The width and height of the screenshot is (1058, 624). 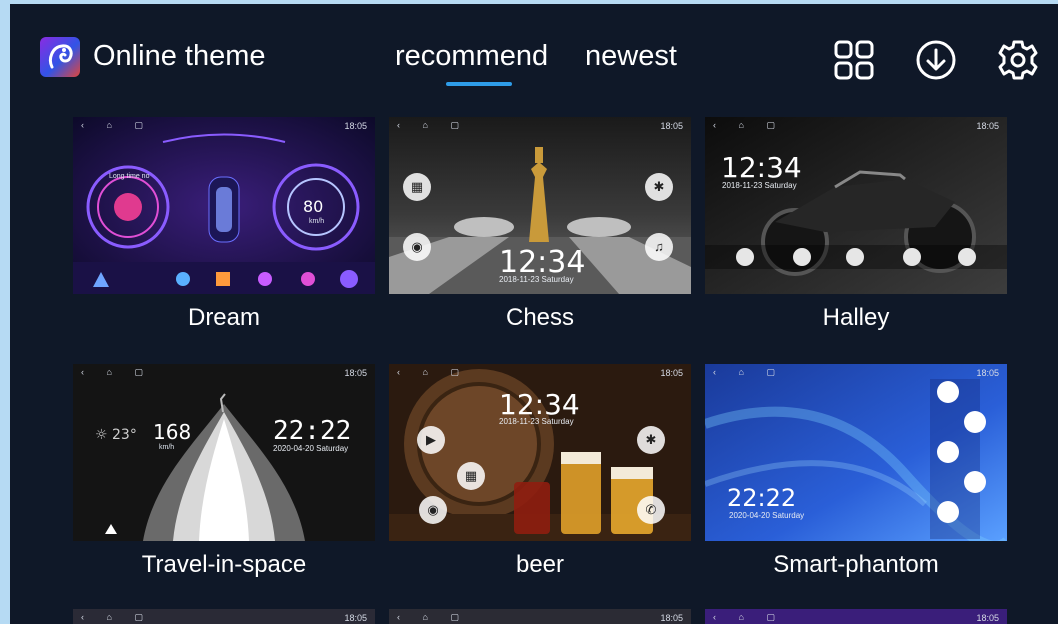 I want to click on theme-speed: 80, so click(x=313, y=206).